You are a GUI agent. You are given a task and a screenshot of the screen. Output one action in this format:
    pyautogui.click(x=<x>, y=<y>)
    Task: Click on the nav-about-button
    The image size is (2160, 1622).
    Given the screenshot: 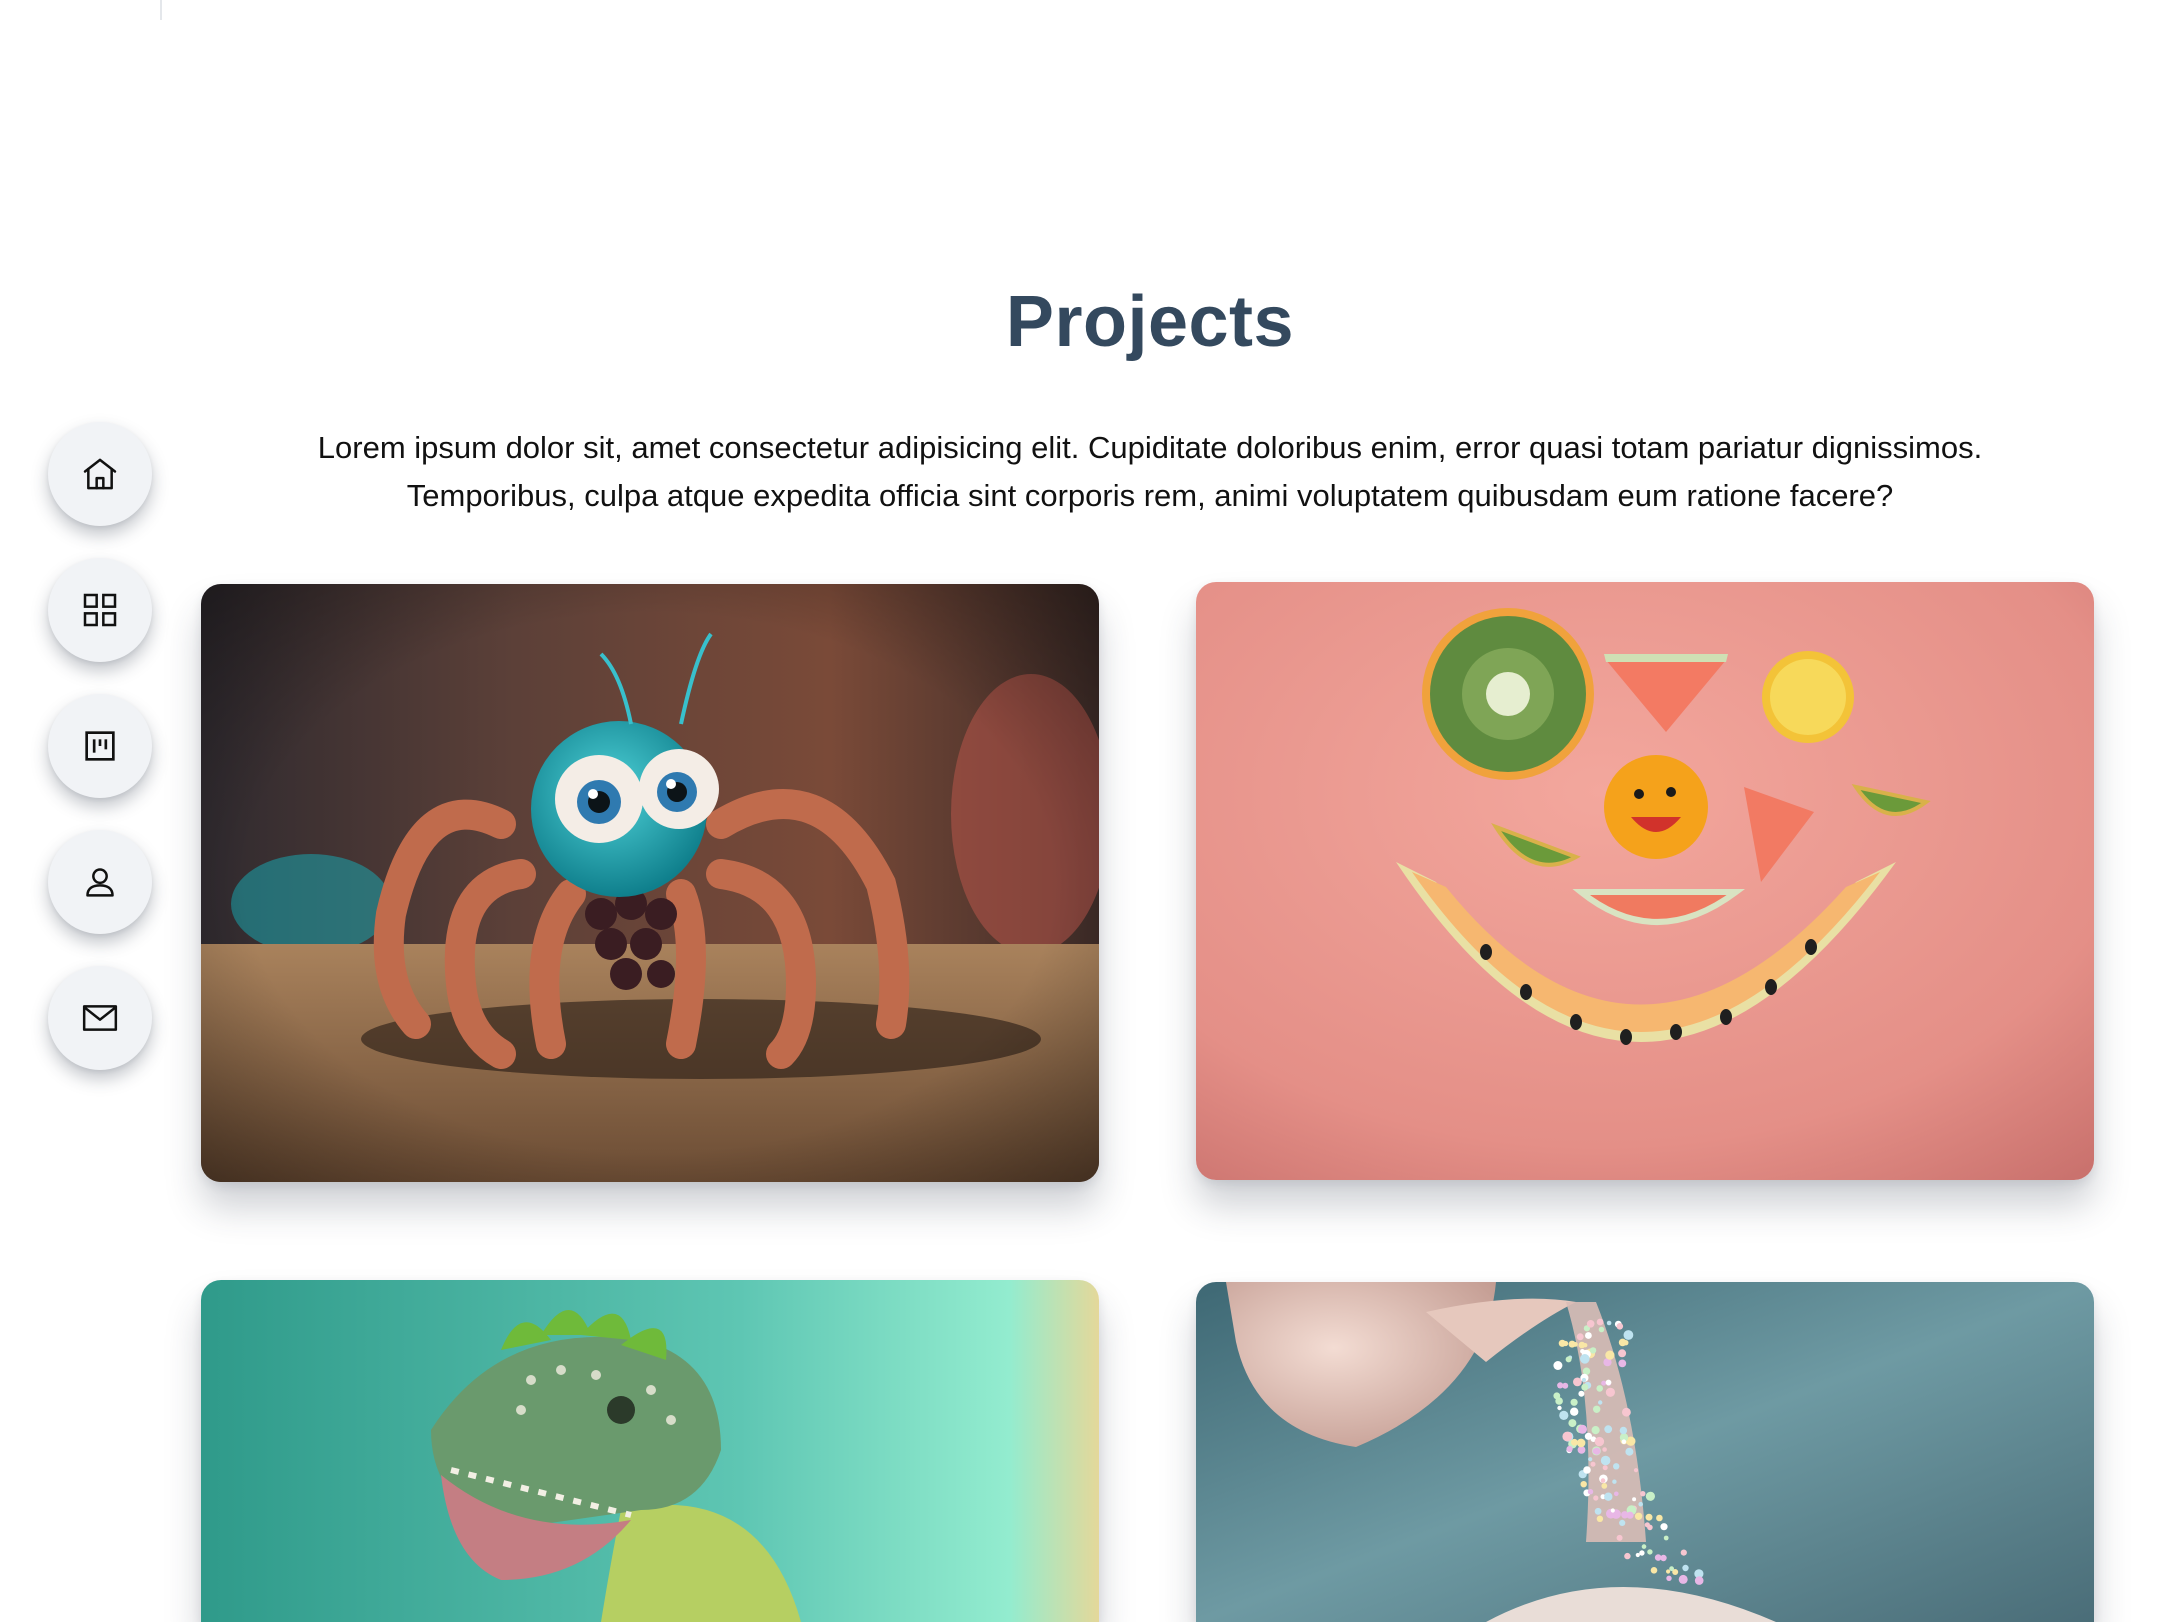 What is the action you would take?
    pyautogui.click(x=100, y=882)
    